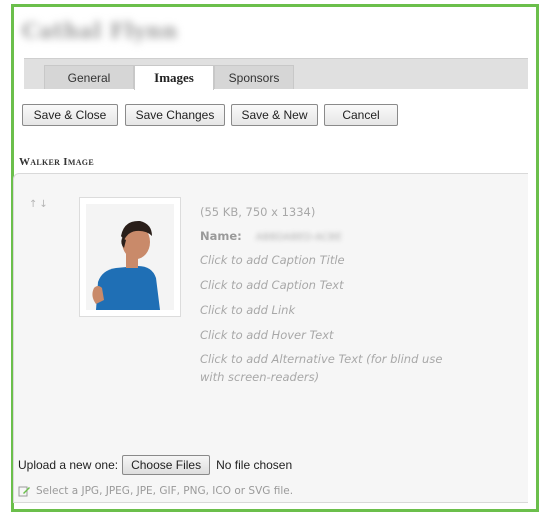 The width and height of the screenshot is (546, 520). What do you see at coordinates (70, 115) in the screenshot?
I see `save-close-button: Save & Close` at bounding box center [70, 115].